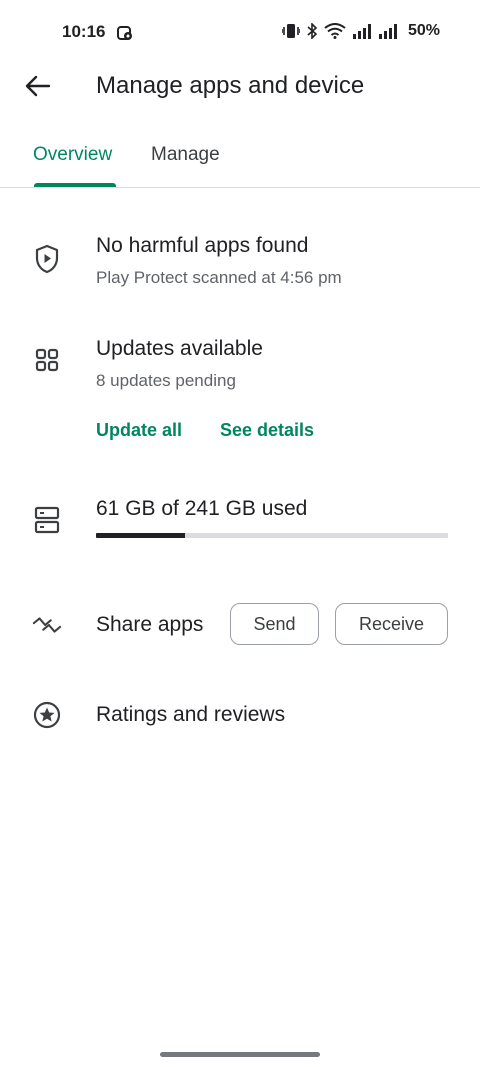 This screenshot has width=480, height=1067. Describe the element at coordinates (240, 1054) in the screenshot. I see `home-indicator` at that location.